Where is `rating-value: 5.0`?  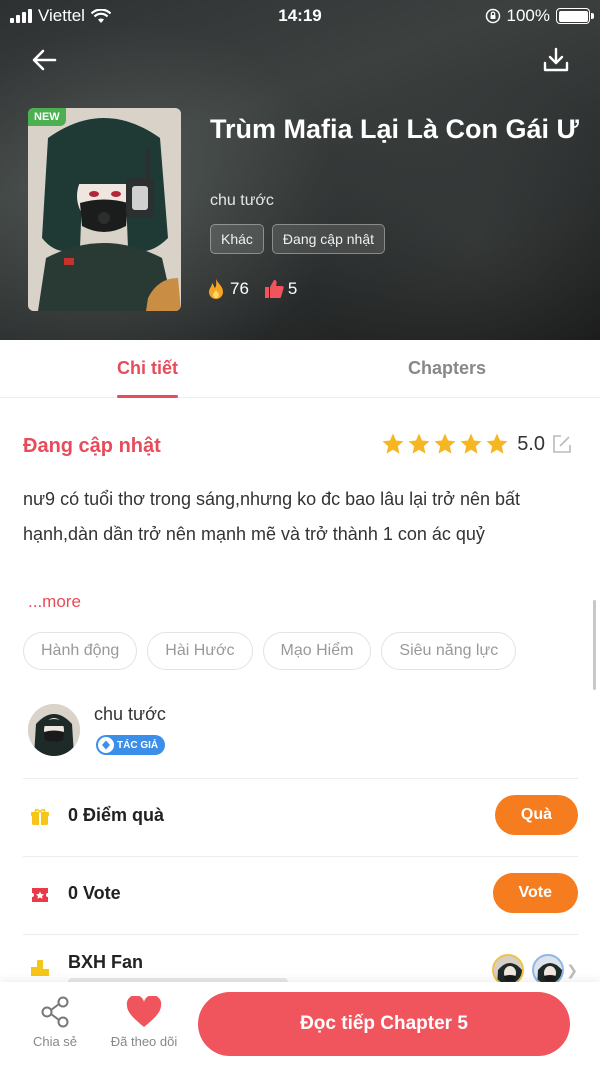
rating-value: 5.0 is located at coordinates (531, 443).